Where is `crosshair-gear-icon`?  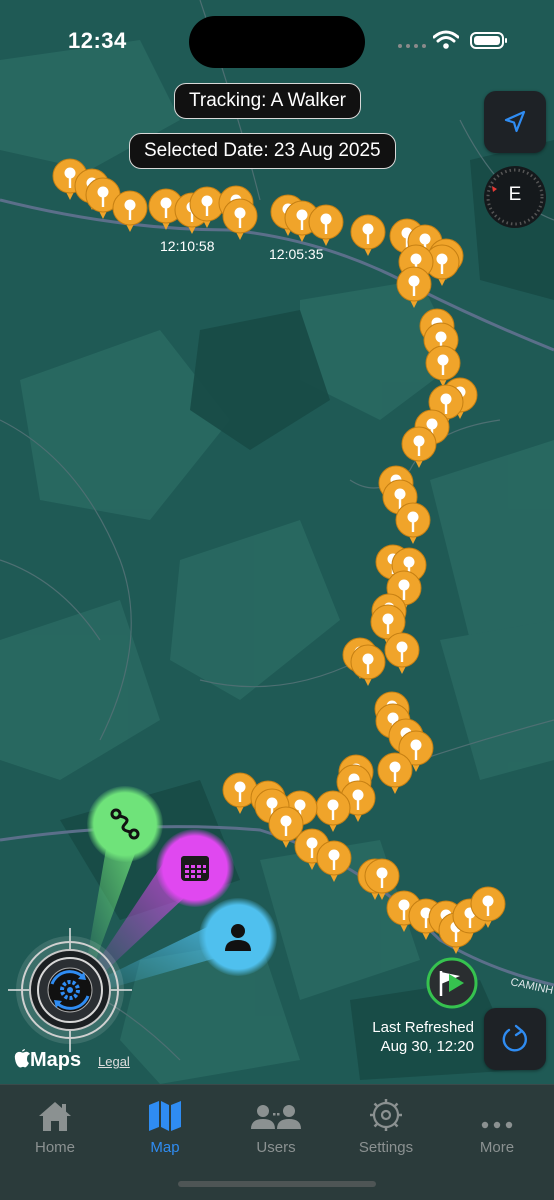
crosshair-gear-icon is located at coordinates (70, 990).